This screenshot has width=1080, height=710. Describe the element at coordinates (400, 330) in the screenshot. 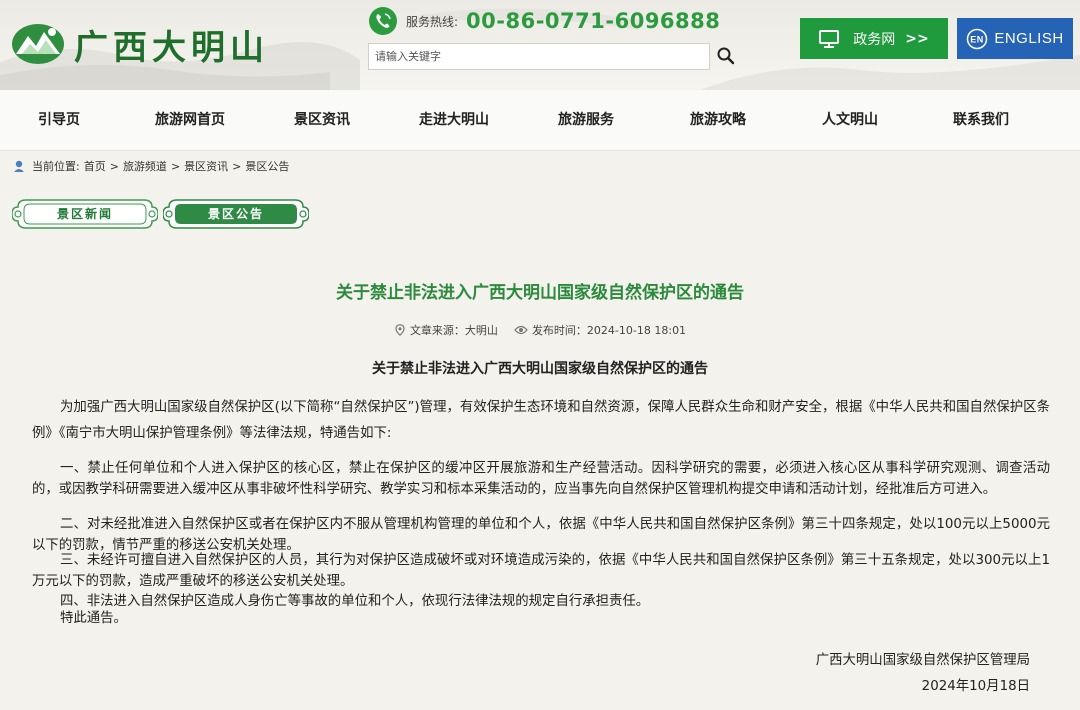

I see `location-pin-icon` at that location.